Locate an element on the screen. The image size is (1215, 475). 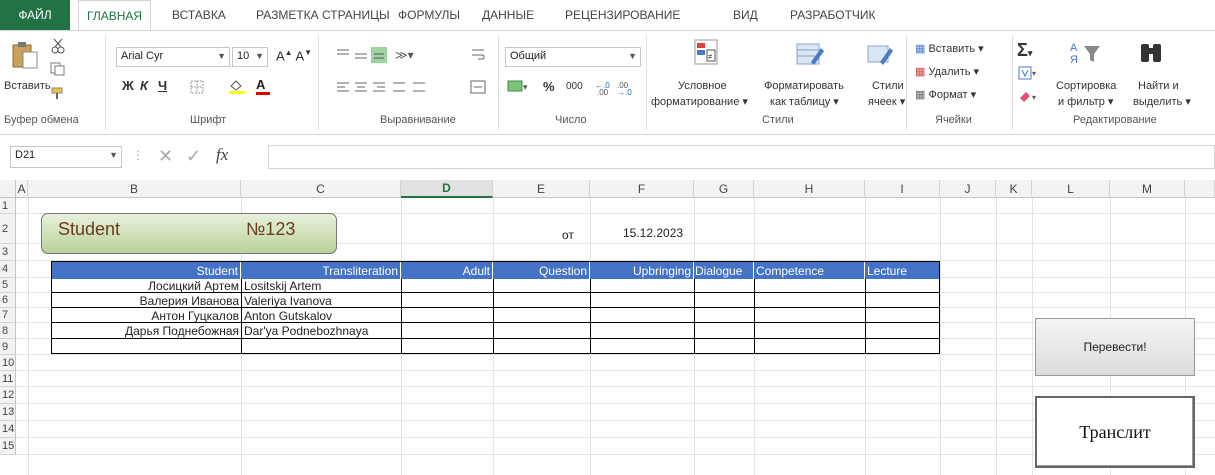
column-header-g: G is located at coordinates (724, 189).